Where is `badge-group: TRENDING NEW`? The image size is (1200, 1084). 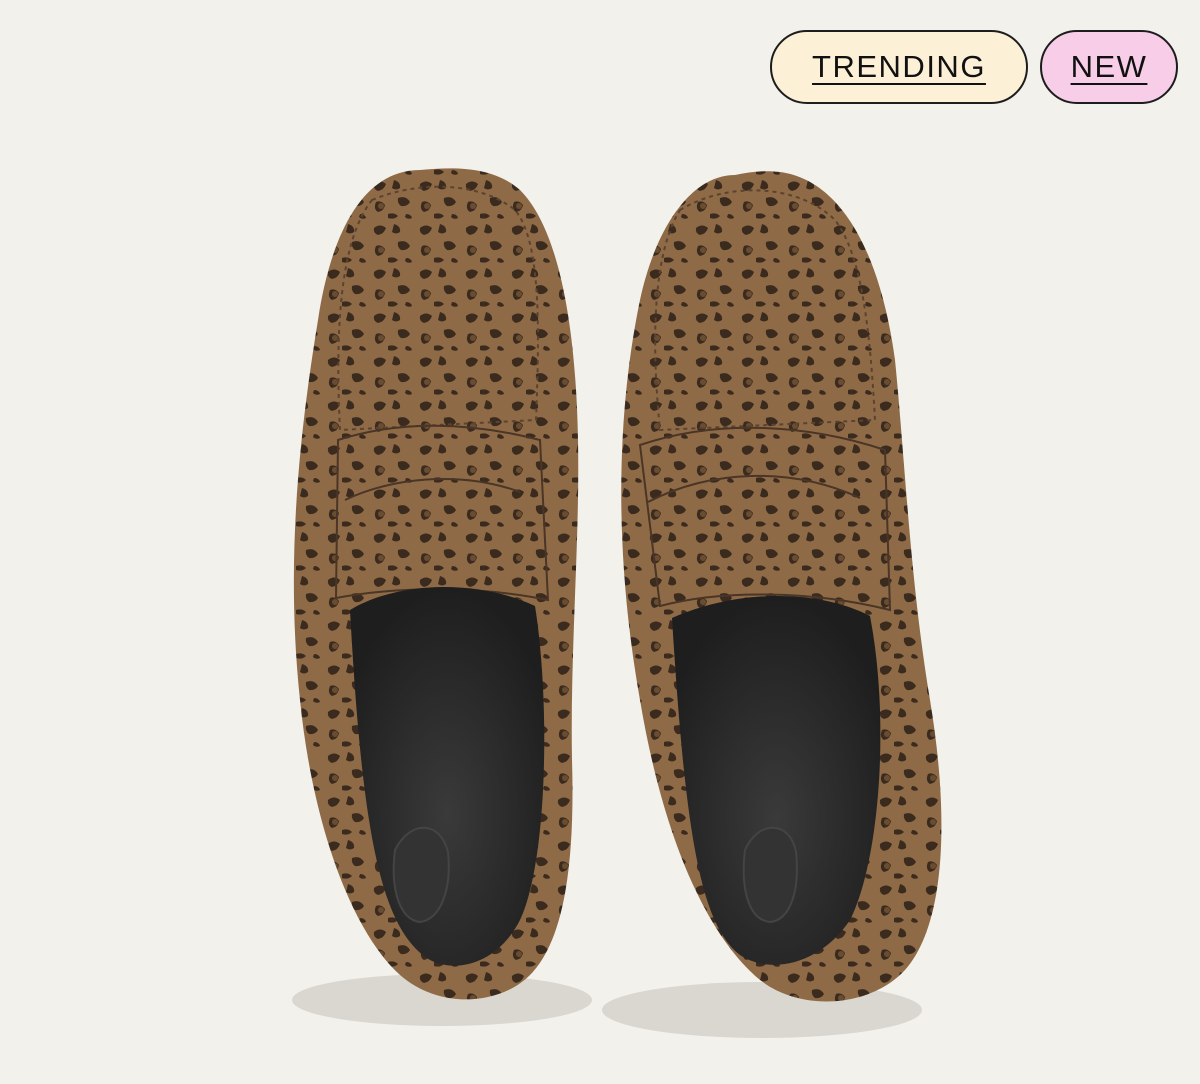
badge-group: TRENDING NEW is located at coordinates (974, 67).